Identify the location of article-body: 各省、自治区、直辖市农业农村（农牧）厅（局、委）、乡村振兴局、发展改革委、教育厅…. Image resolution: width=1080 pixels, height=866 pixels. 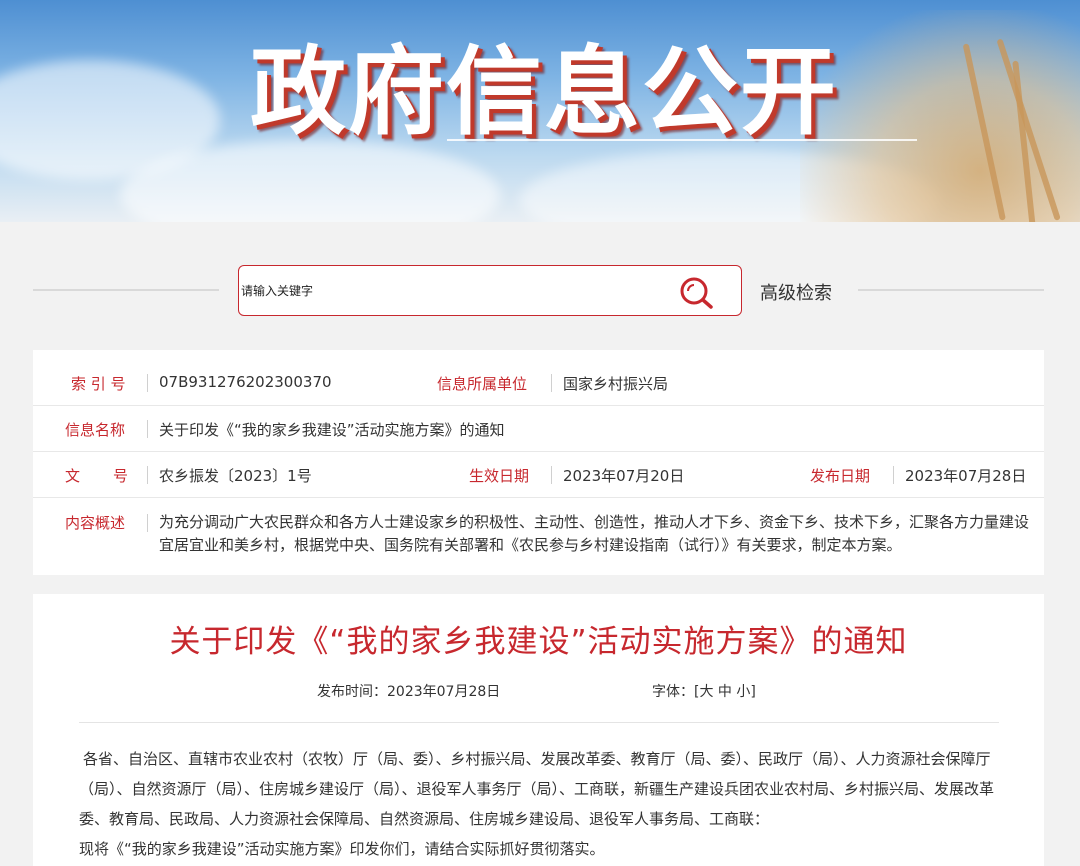
(544, 804).